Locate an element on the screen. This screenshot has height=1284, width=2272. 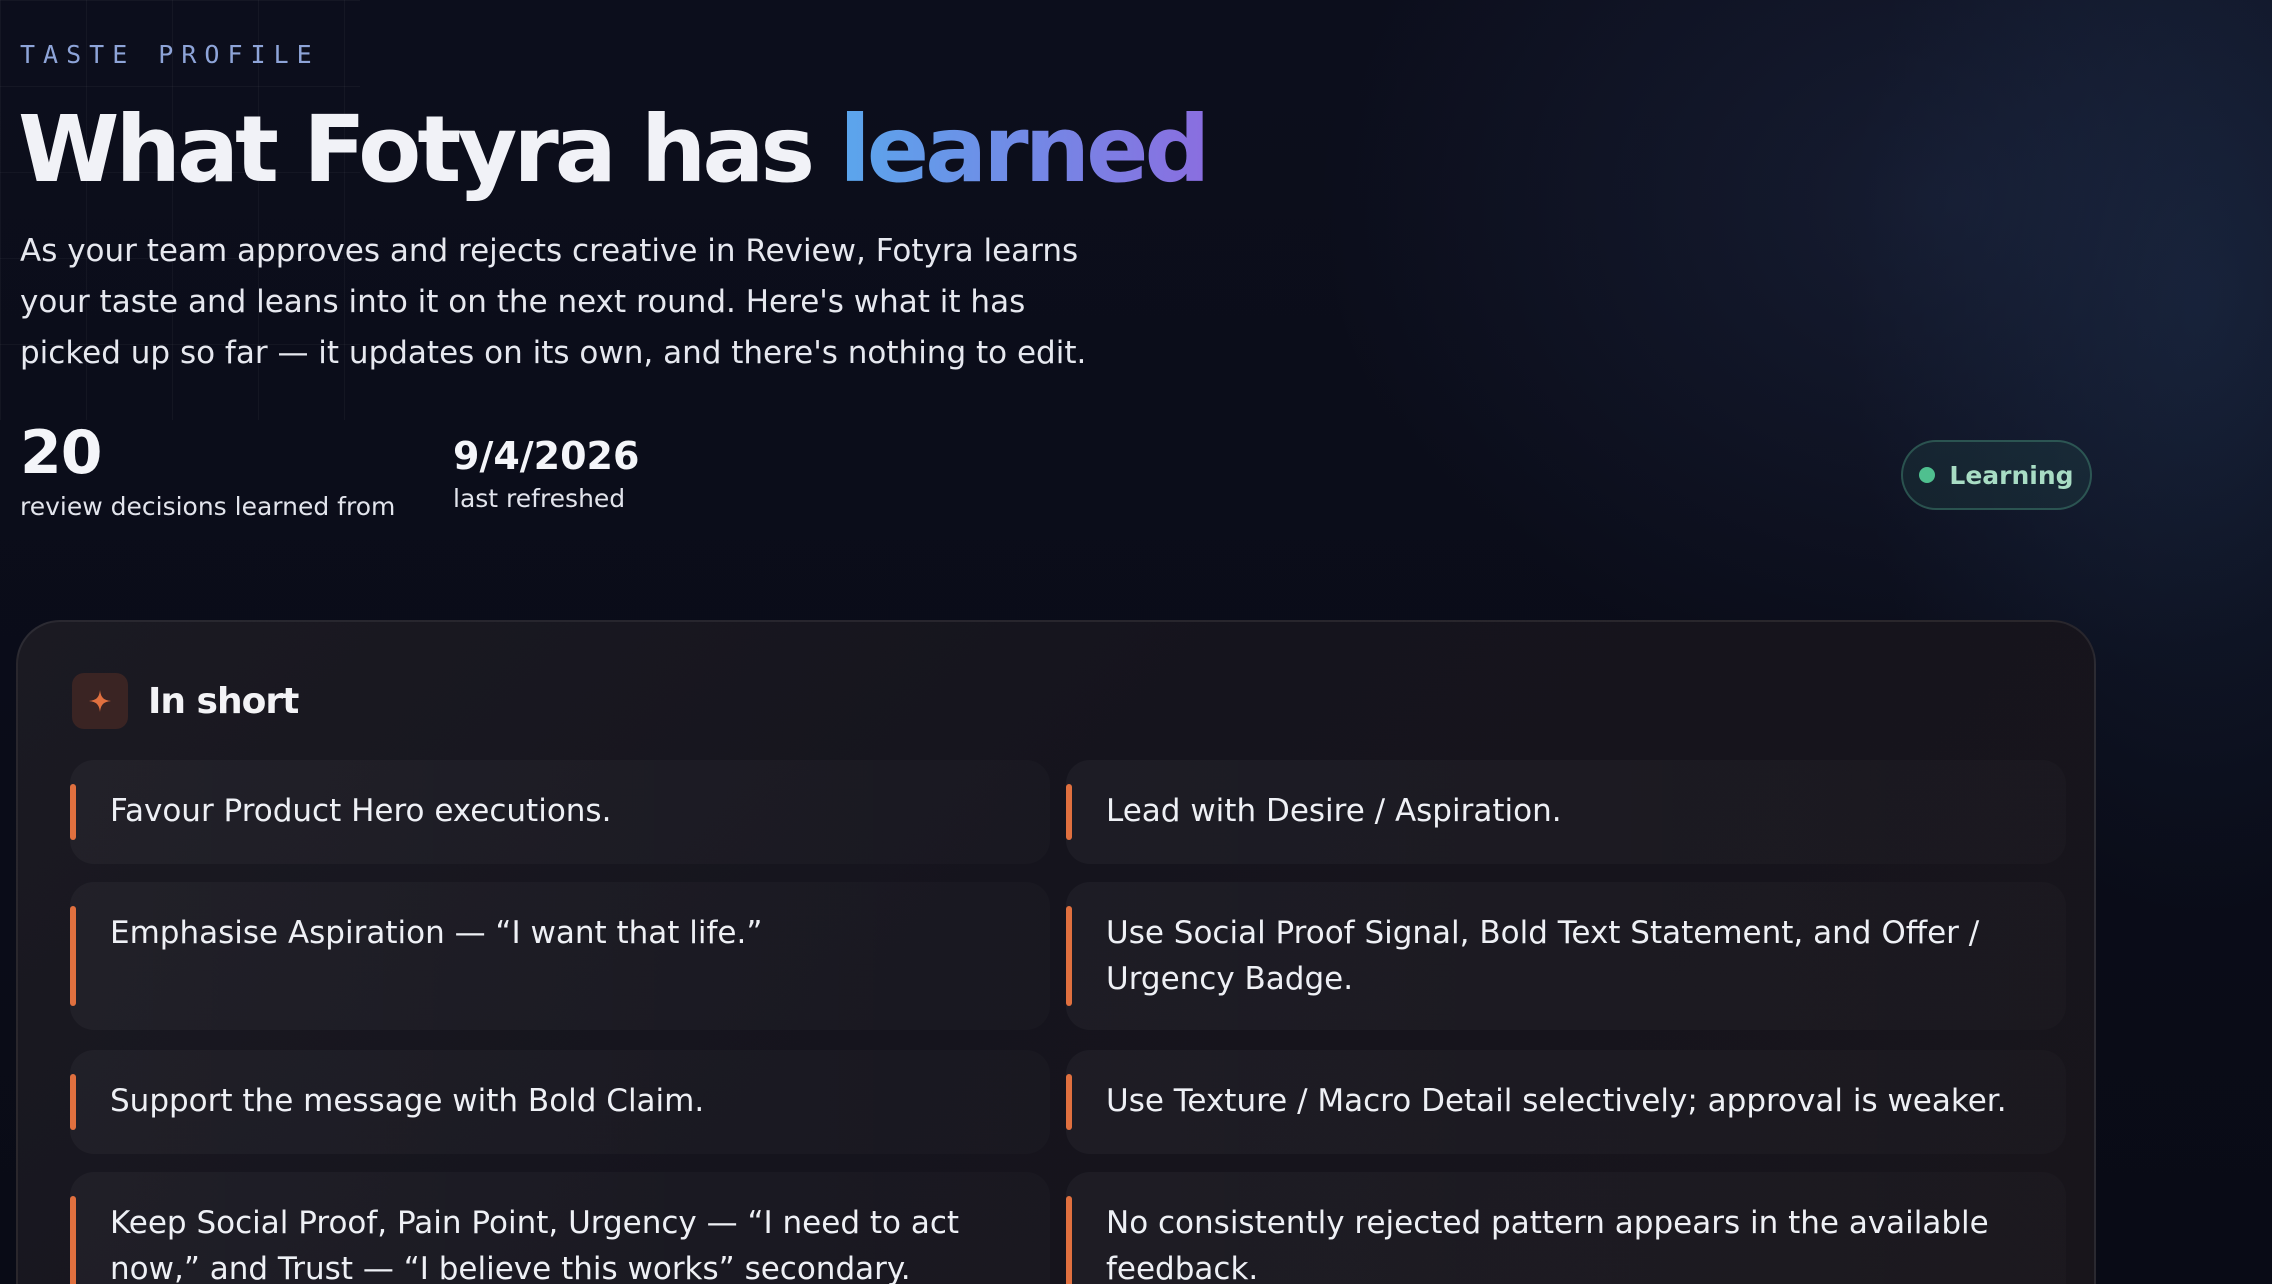
page-title-main: What Fotyra has is located at coordinates (429, 149).